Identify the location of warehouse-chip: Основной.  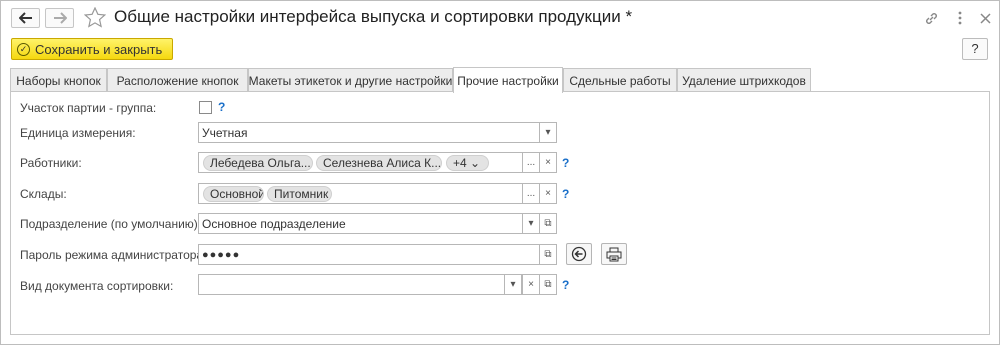
(233, 194).